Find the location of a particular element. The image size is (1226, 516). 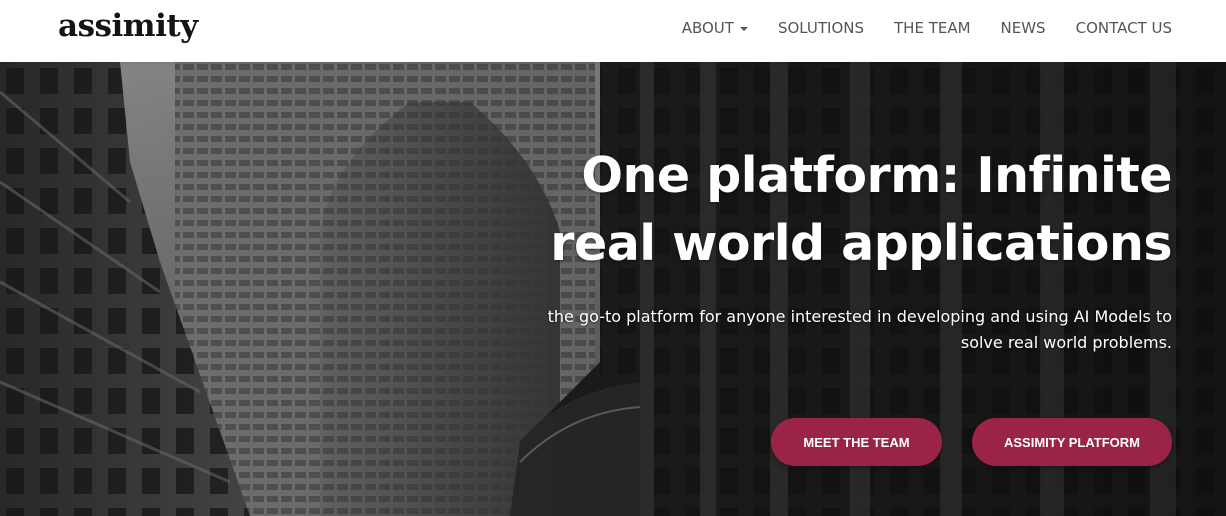

nav-item-news: NEWS is located at coordinates (1023, 28).